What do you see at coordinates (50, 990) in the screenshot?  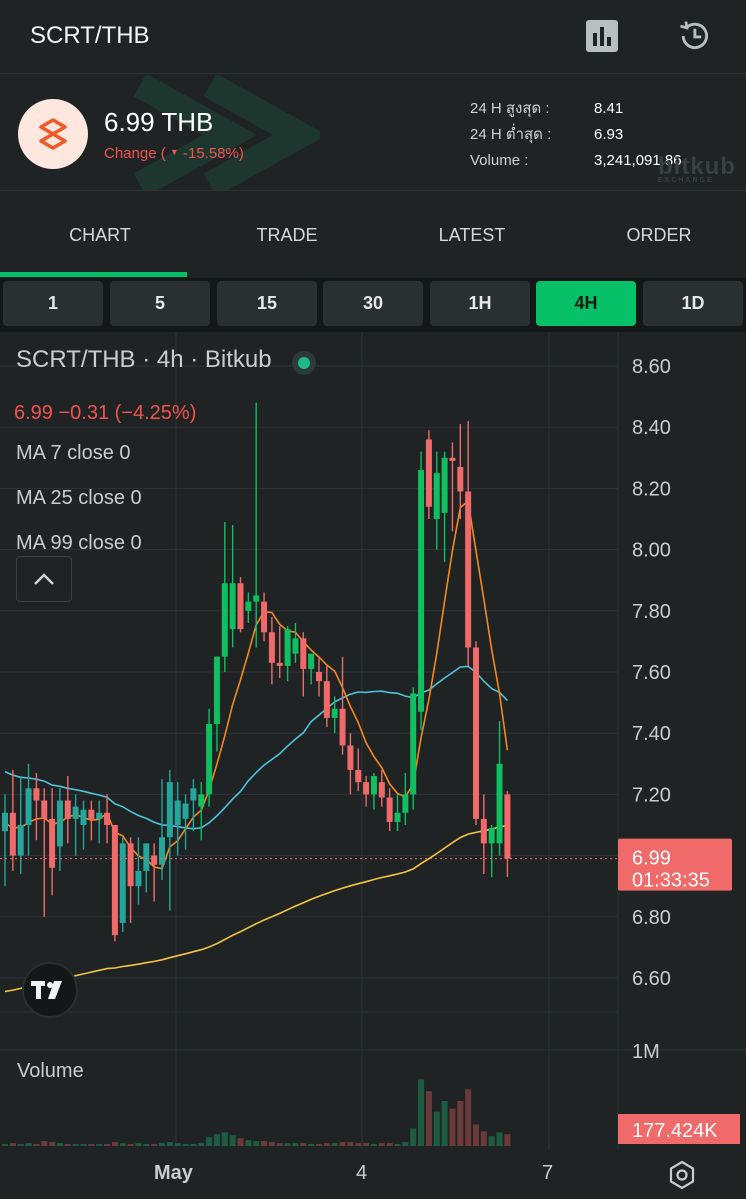 I see `tradingview-logo-icon` at bounding box center [50, 990].